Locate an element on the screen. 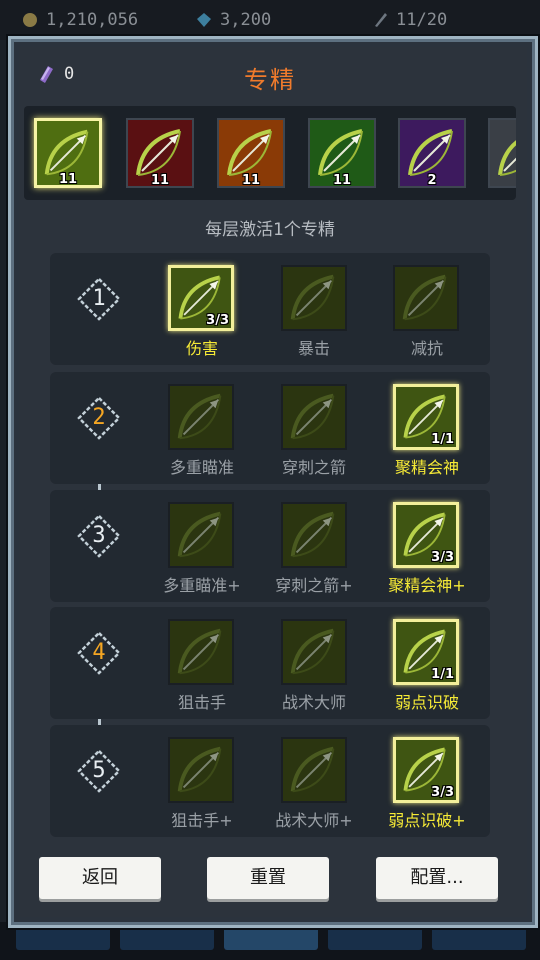  coin-icon is located at coordinates (30, 20).